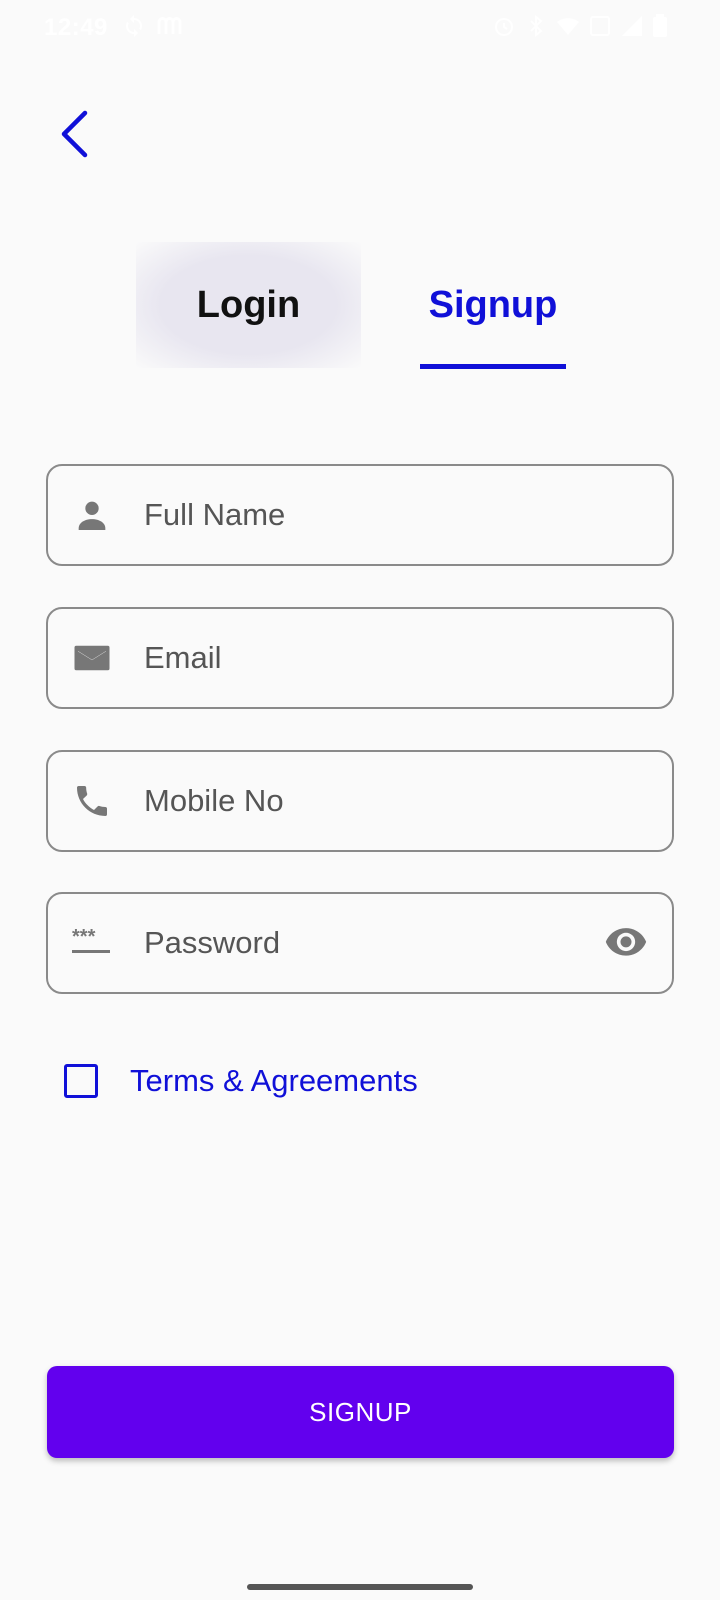 Image resolution: width=720 pixels, height=1600 pixels. I want to click on full-name-input, so click(364, 515).